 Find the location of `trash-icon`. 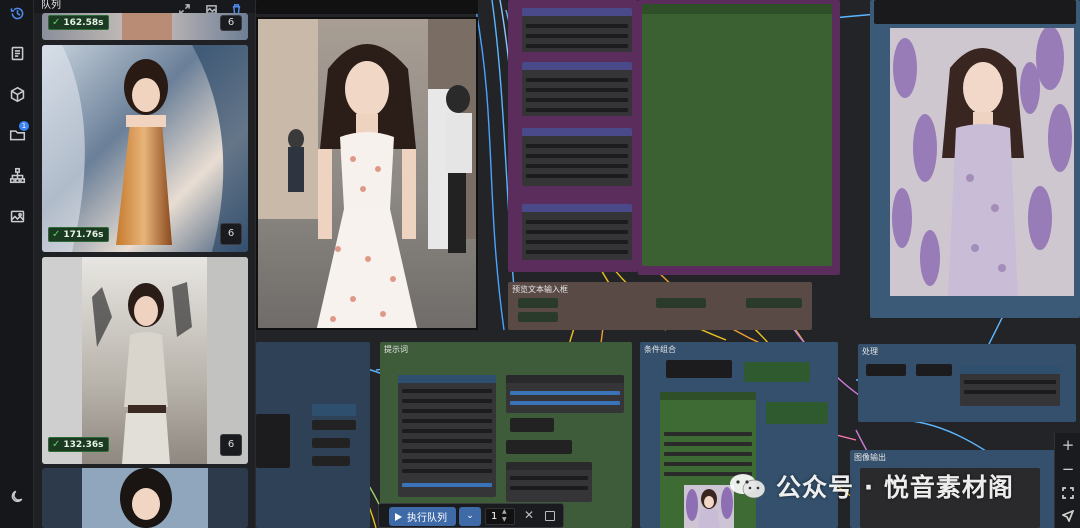

trash-icon is located at coordinates (237, 7).